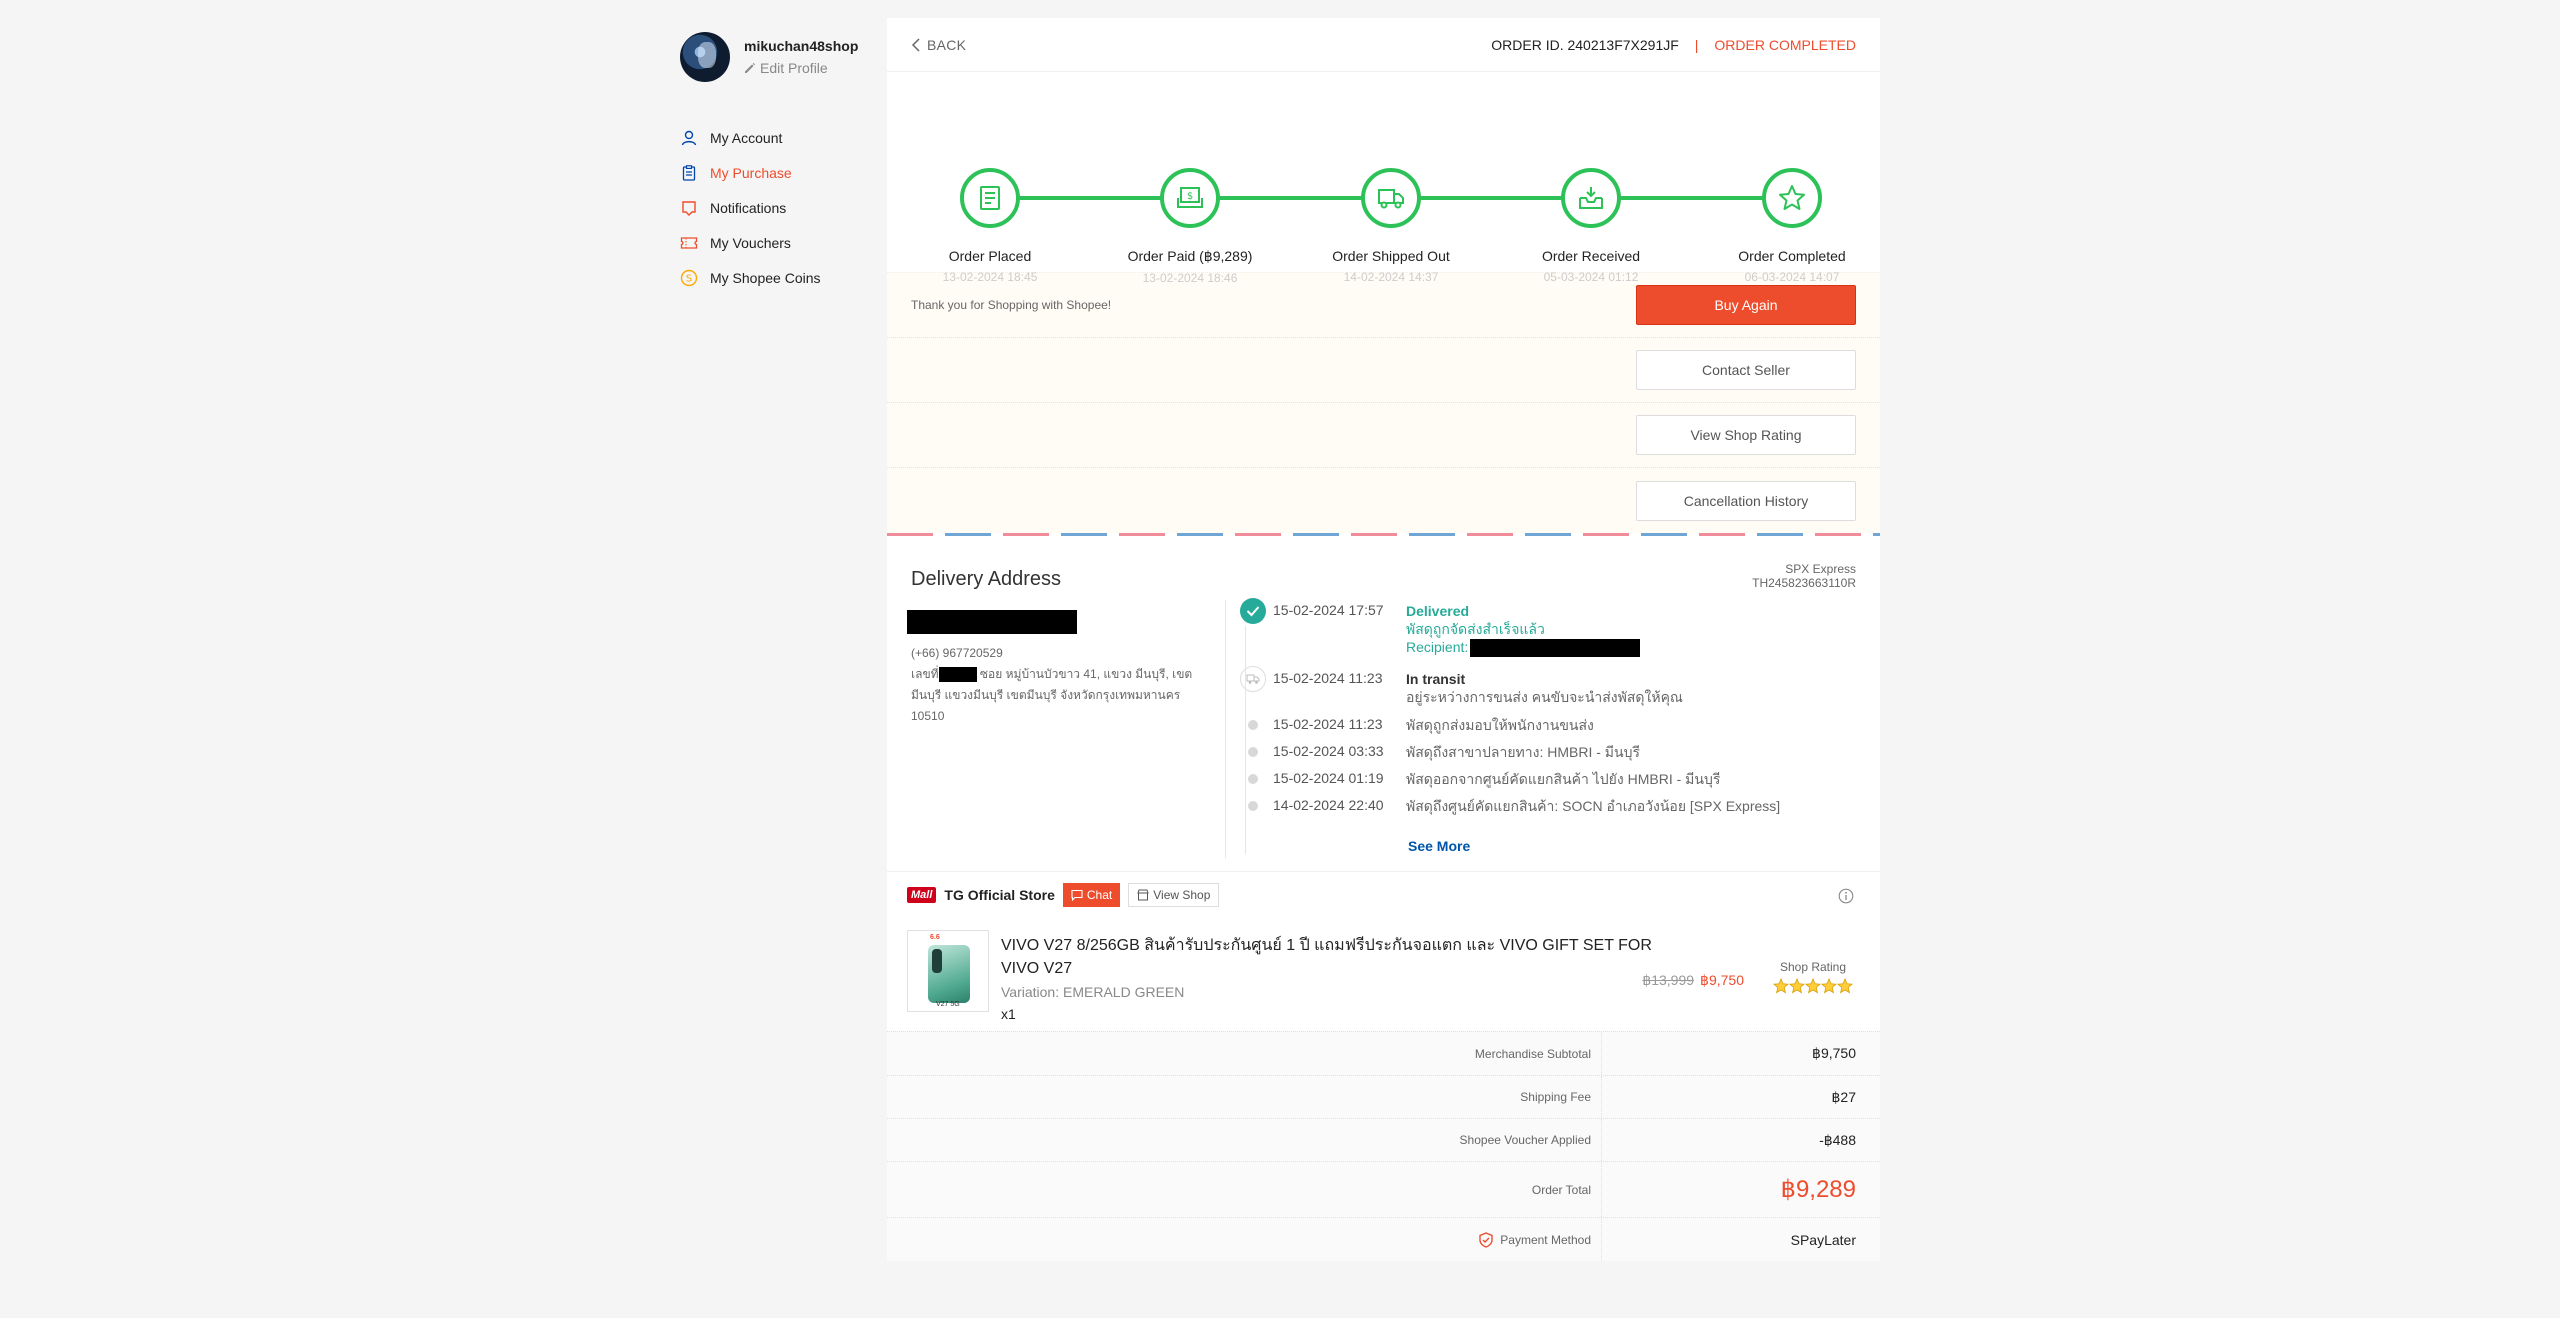 The width and height of the screenshot is (2560, 1318). Describe the element at coordinates (935, 937) in the screenshot. I see `thumbnail-tag: 6.6` at that location.